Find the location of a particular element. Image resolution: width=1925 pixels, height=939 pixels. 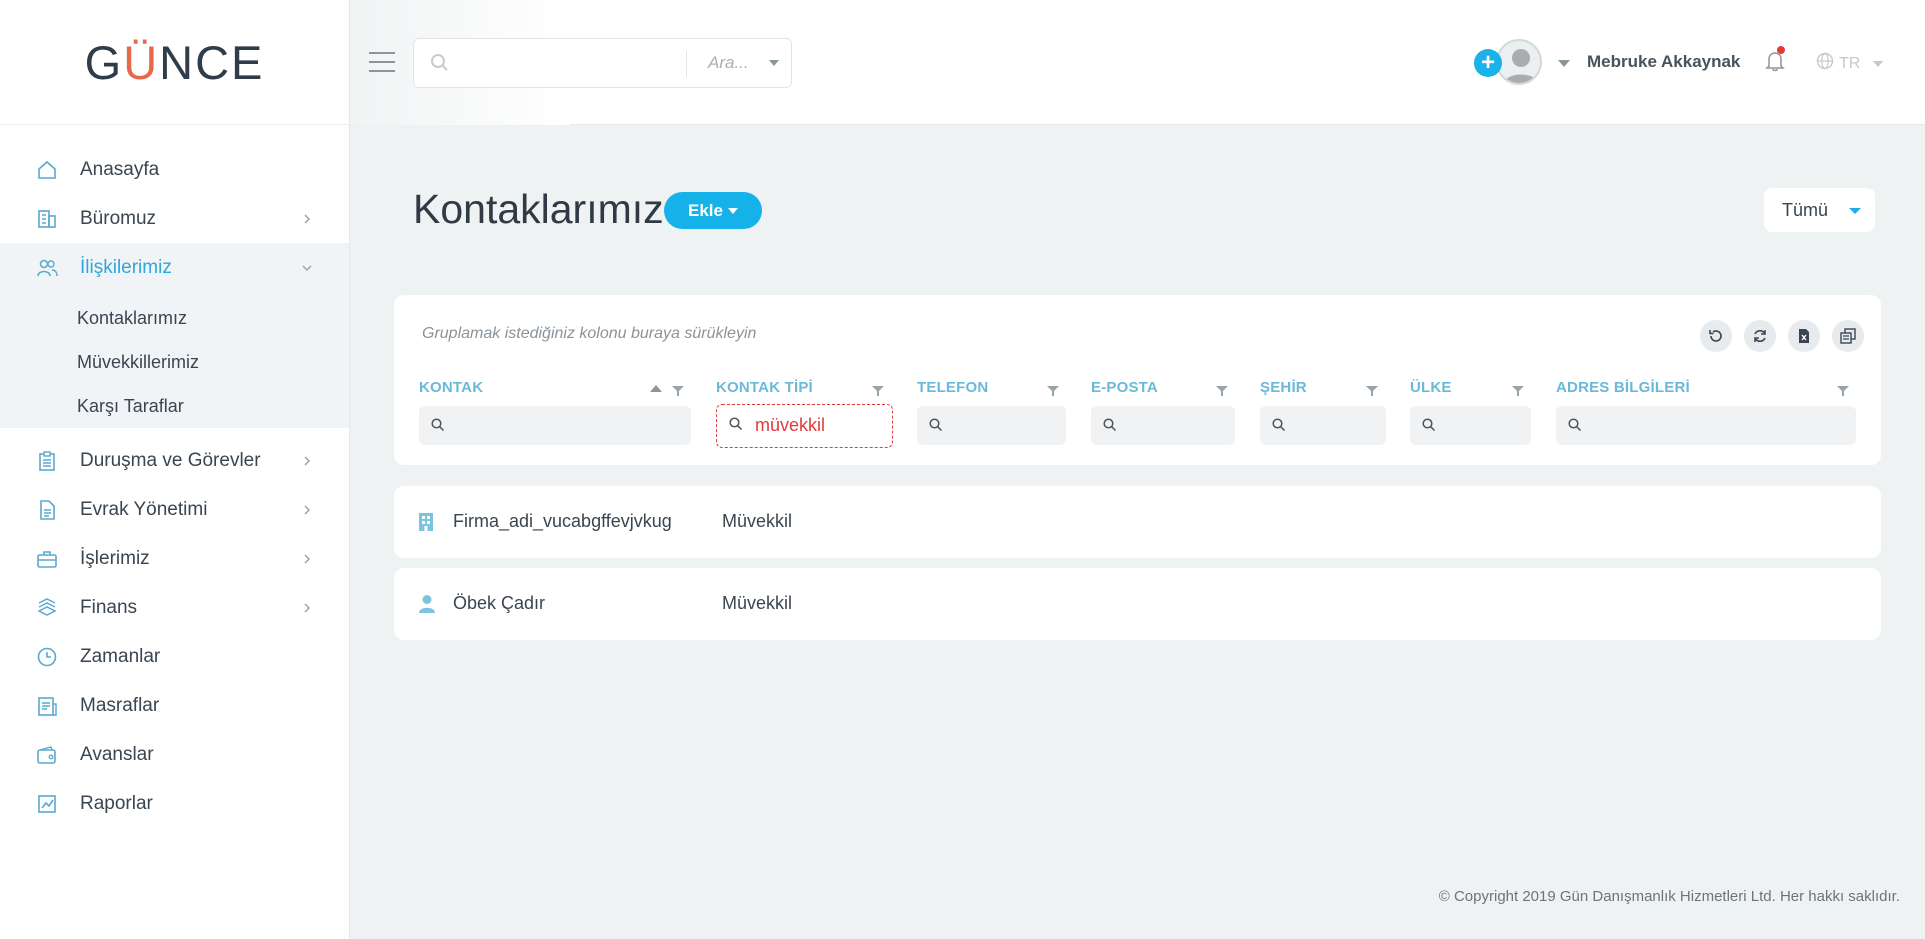

undo-icon is located at coordinates (1715, 336).